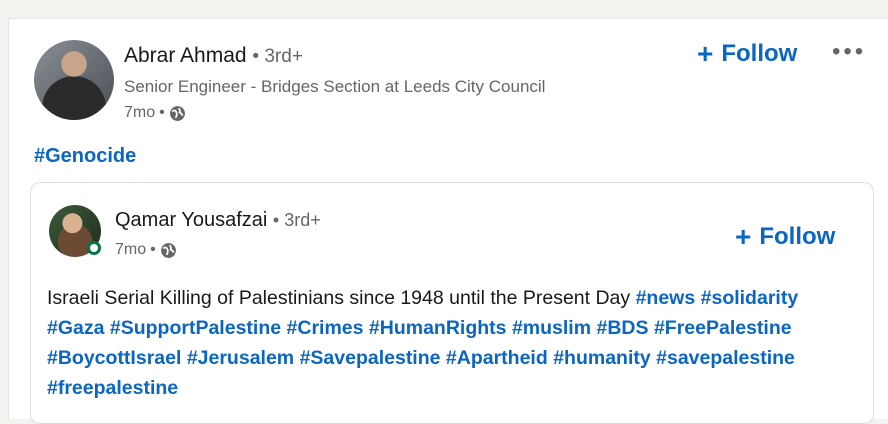  I want to click on hashtag-link: #Apartheid, so click(497, 358).